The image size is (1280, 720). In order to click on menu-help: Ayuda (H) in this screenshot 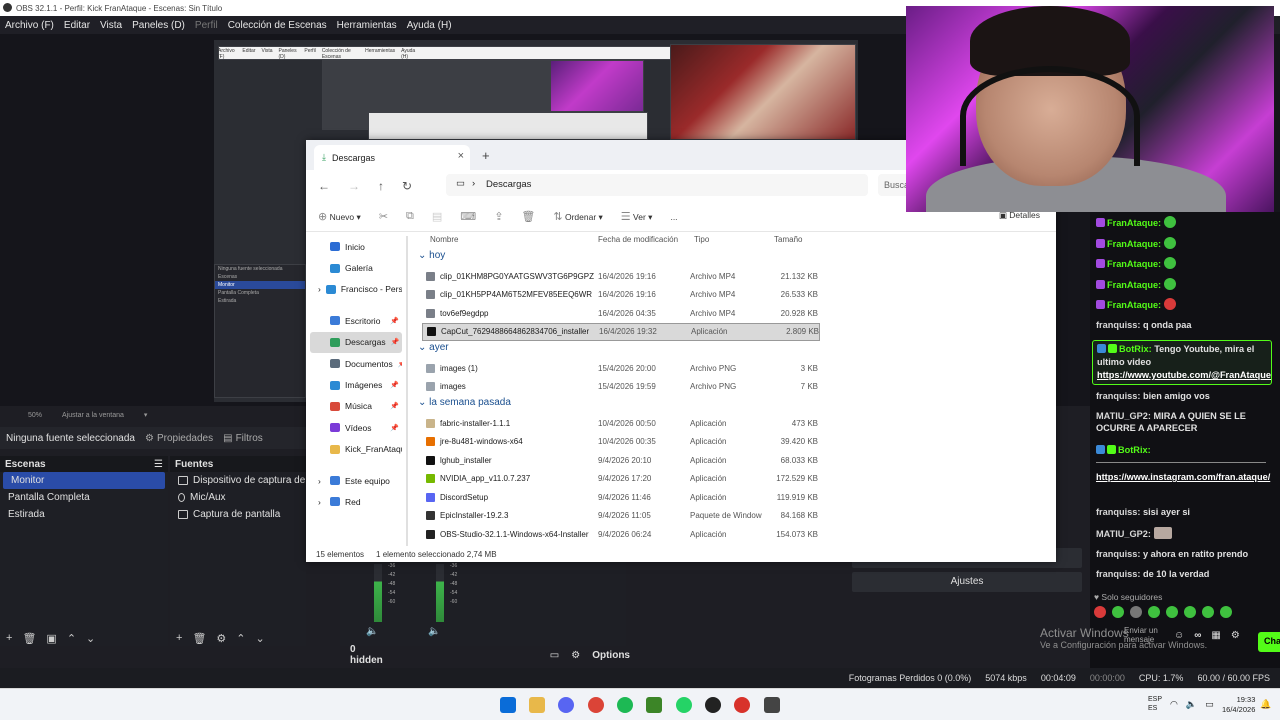, I will do `click(429, 25)`.